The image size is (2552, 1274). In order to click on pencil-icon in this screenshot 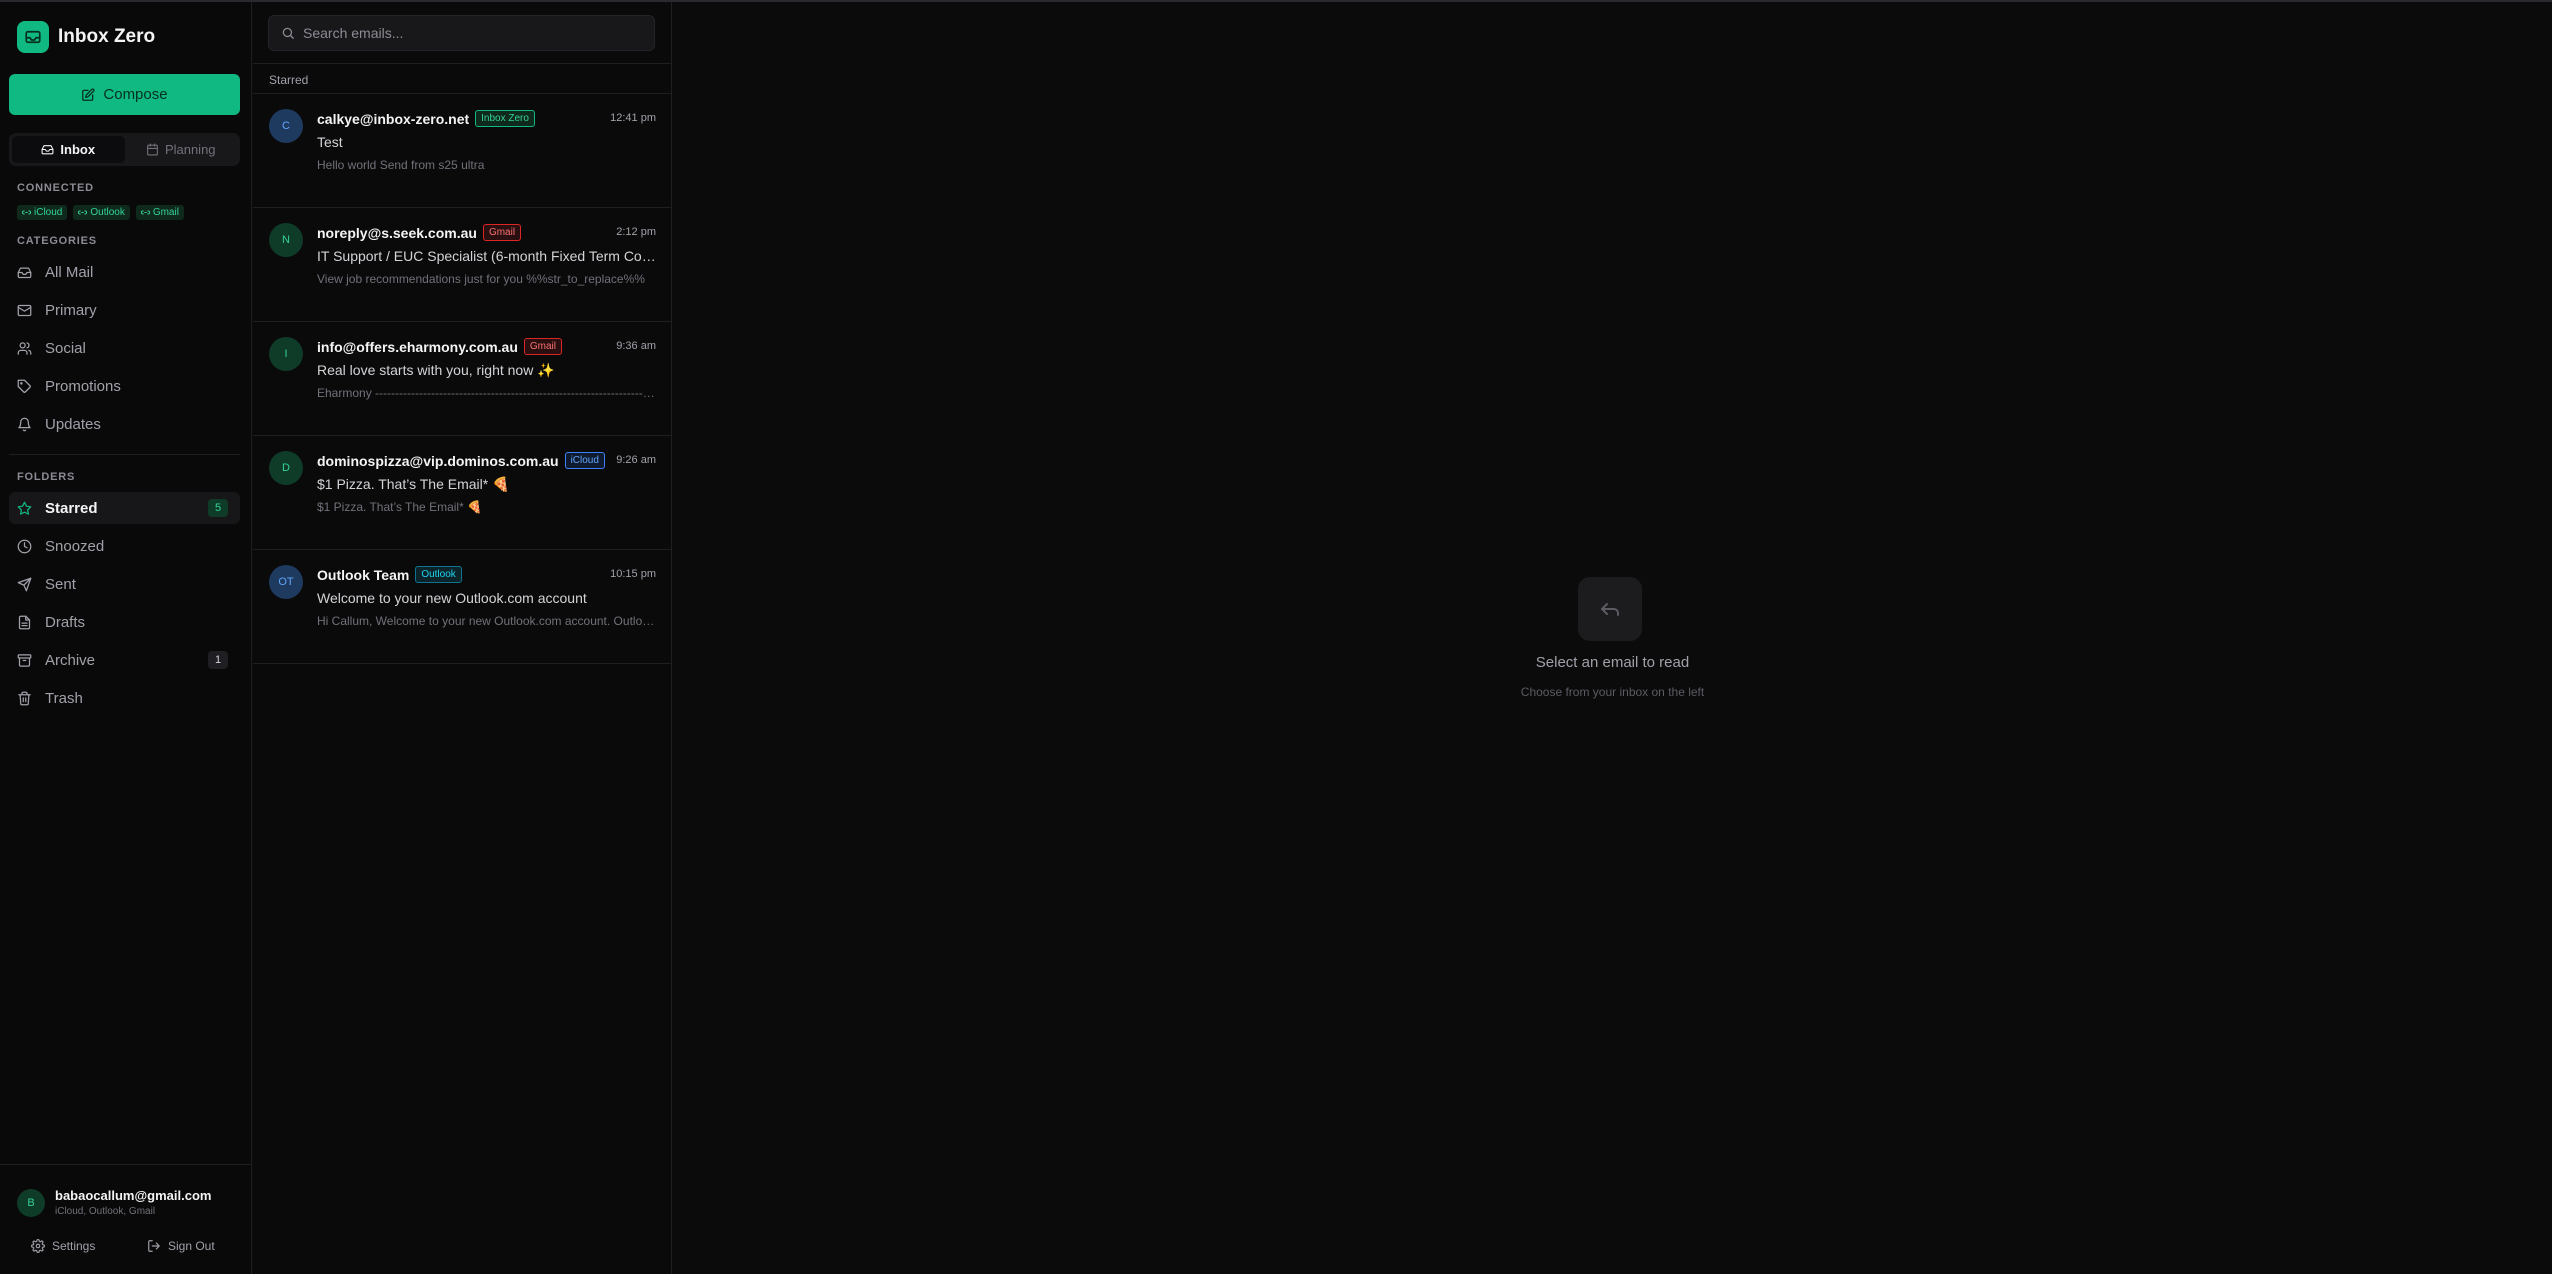, I will do `click(88, 94)`.